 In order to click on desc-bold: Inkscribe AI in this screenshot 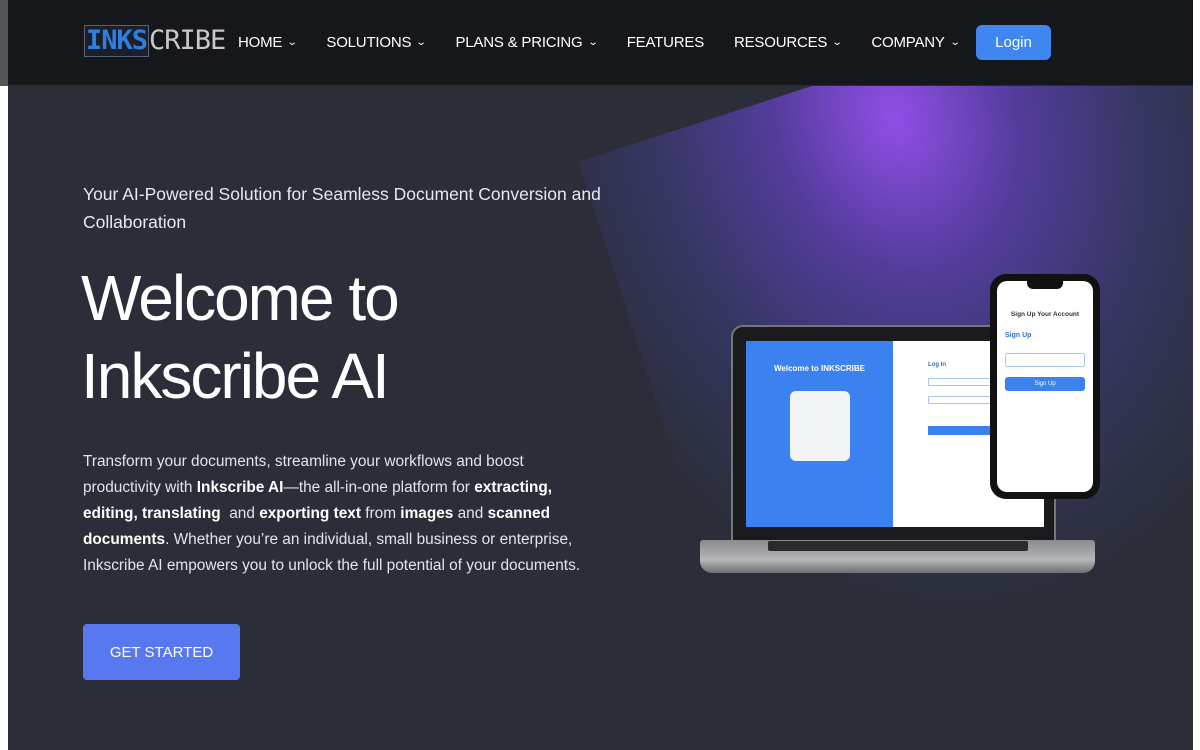, I will do `click(240, 487)`.